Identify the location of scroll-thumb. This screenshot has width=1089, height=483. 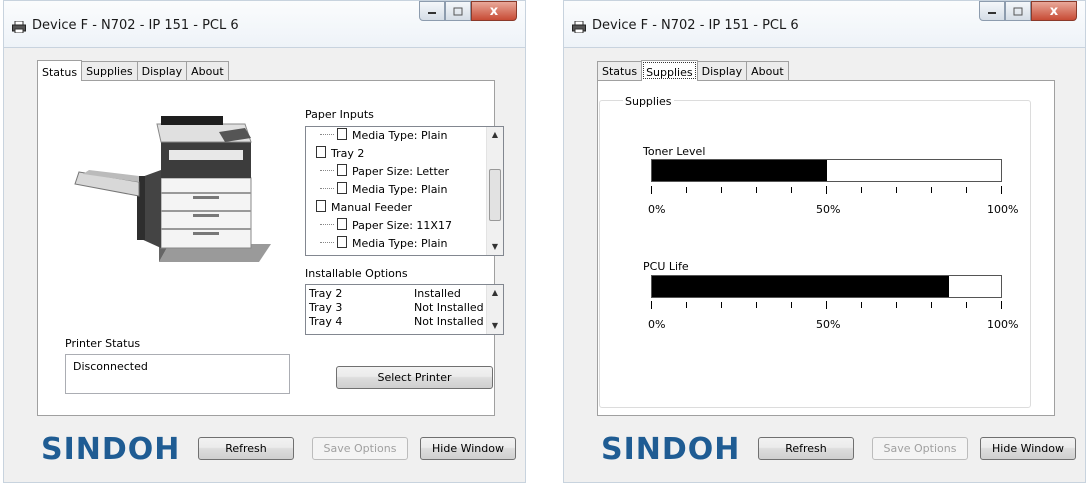
(495, 195).